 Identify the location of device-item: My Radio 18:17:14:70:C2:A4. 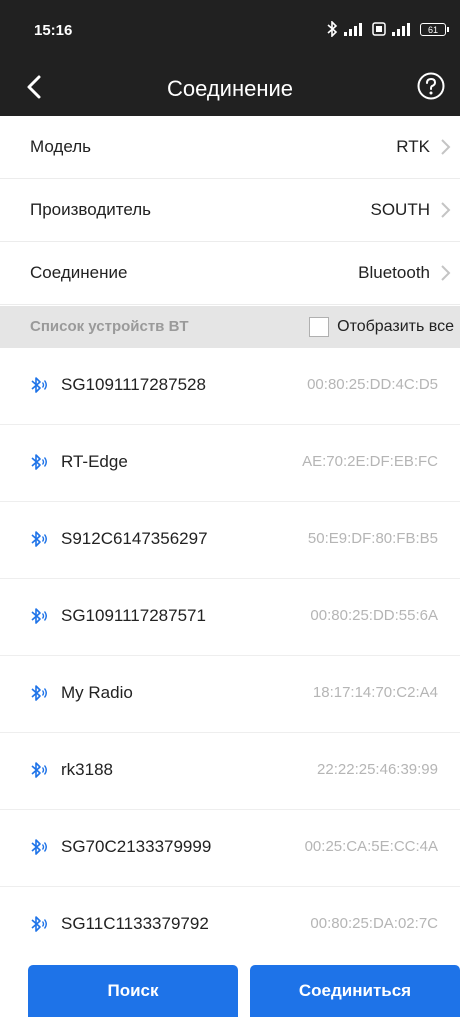
(230, 694).